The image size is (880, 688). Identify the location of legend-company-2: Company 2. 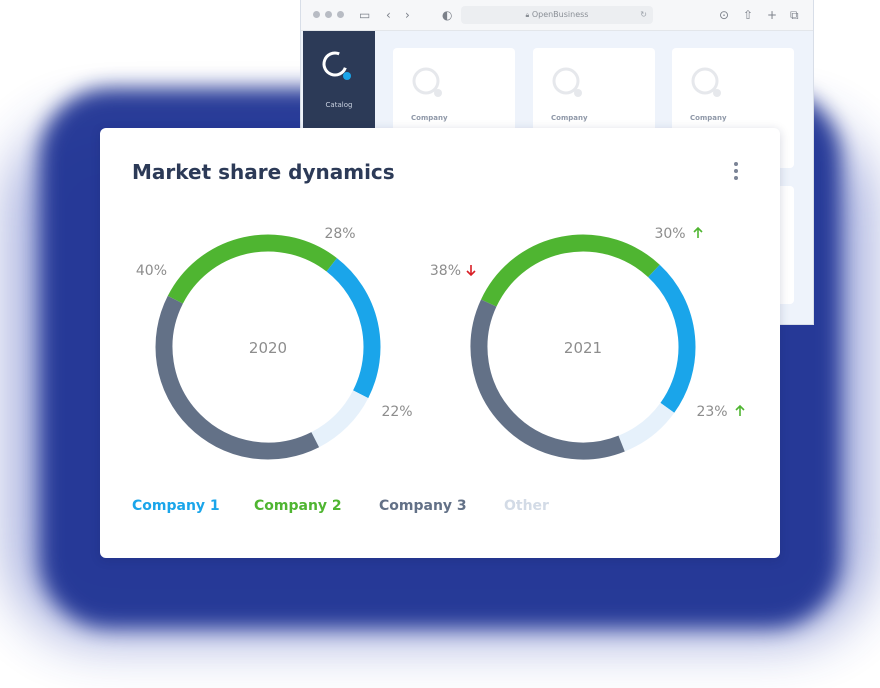
(298, 506).